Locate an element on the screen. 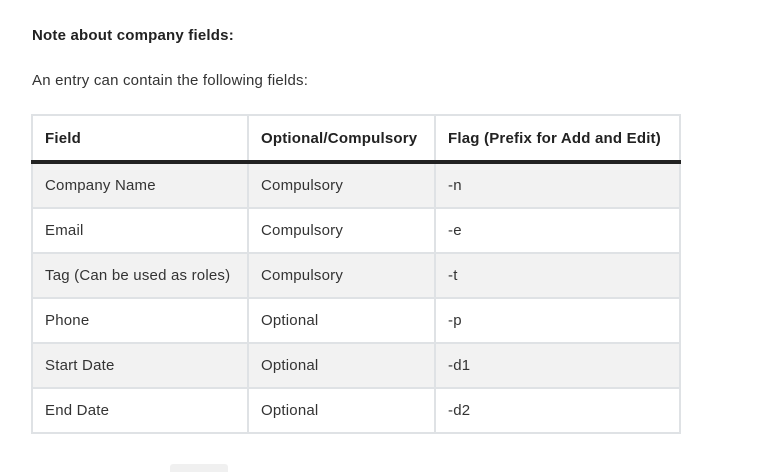 This screenshot has width=763, height=472. header-optional-compulsory: Optional/Compulsory is located at coordinates (341, 139).